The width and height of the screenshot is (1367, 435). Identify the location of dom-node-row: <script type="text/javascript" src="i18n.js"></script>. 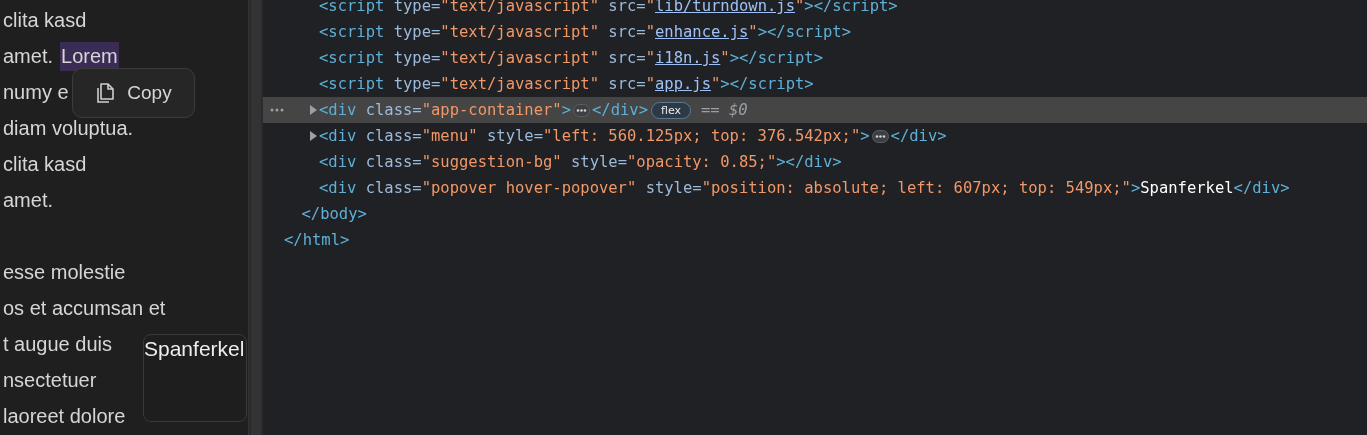
(815, 58).